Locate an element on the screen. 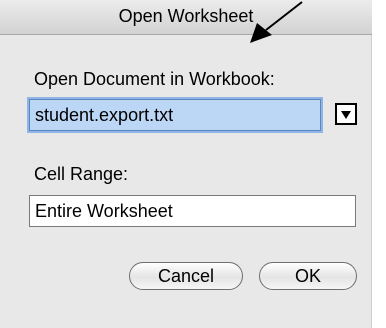 This screenshot has width=386, height=328. document-dropdown-button is located at coordinates (346, 114).